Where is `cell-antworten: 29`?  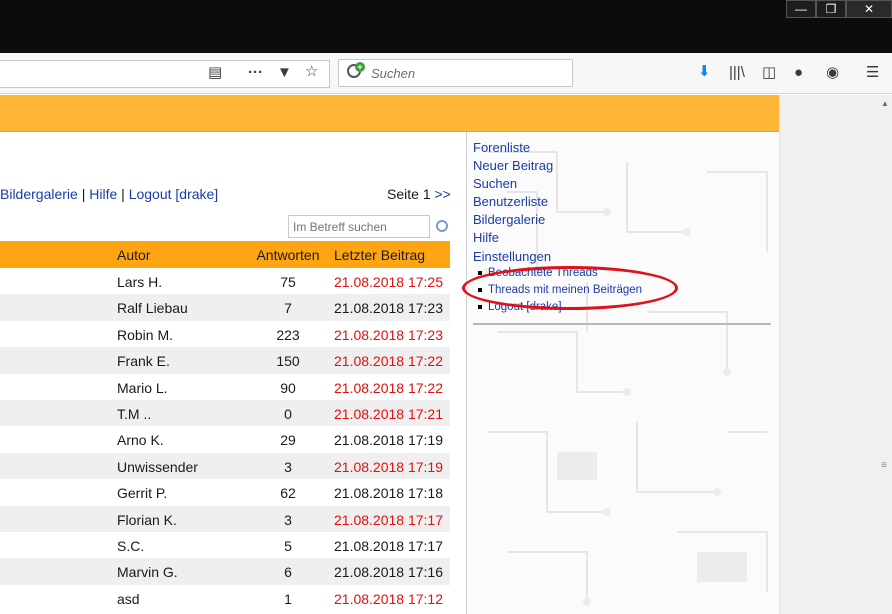 cell-antworten: 29 is located at coordinates (288, 440).